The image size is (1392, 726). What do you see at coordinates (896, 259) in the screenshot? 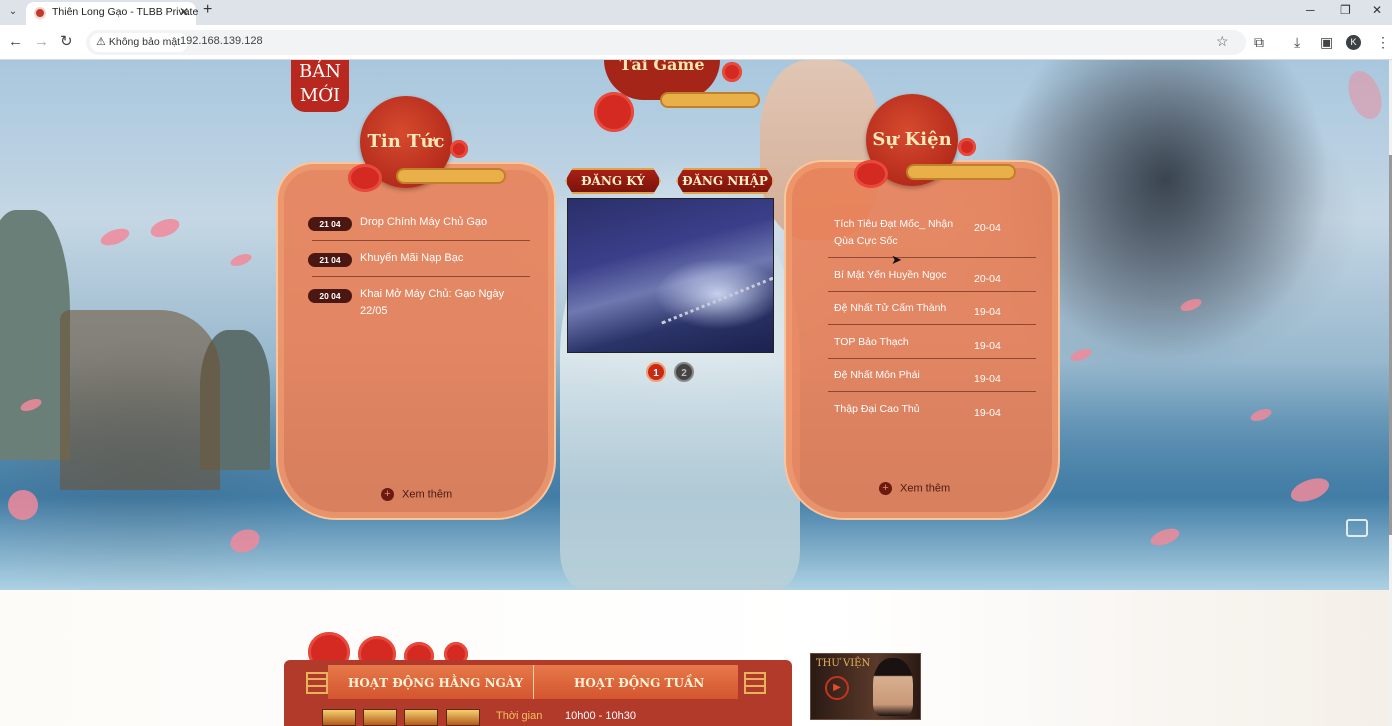
I see `mouse-cursor-icon: ➤` at bounding box center [896, 259].